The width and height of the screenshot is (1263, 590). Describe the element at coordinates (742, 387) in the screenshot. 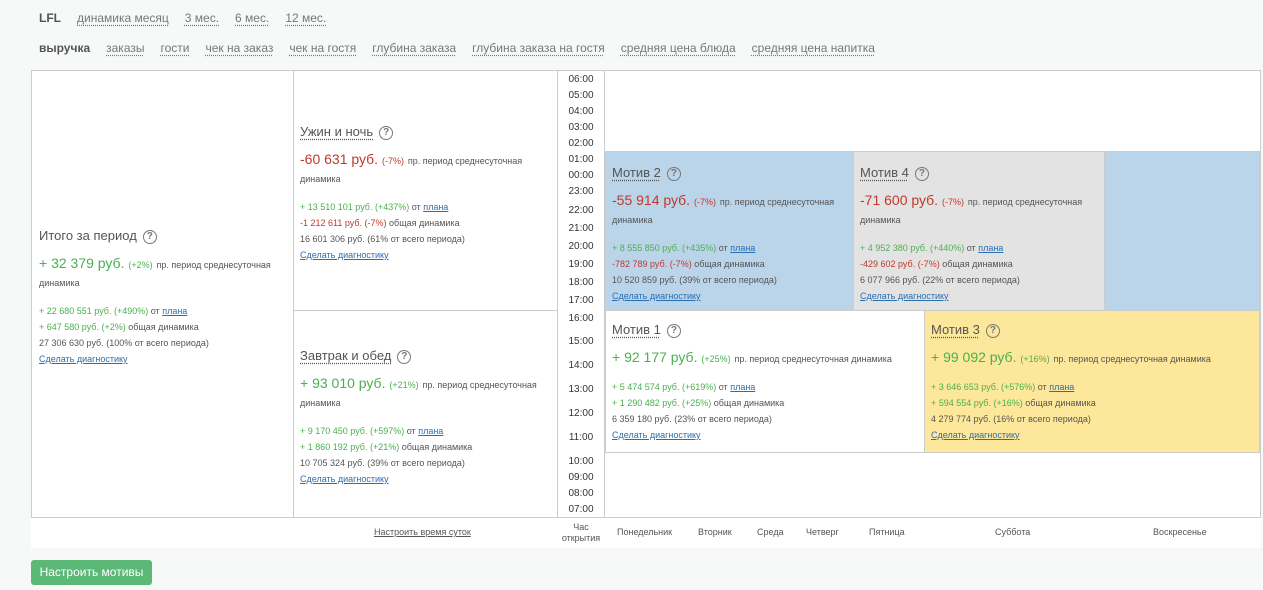

I see `motiv1-plan-link: плана` at that location.